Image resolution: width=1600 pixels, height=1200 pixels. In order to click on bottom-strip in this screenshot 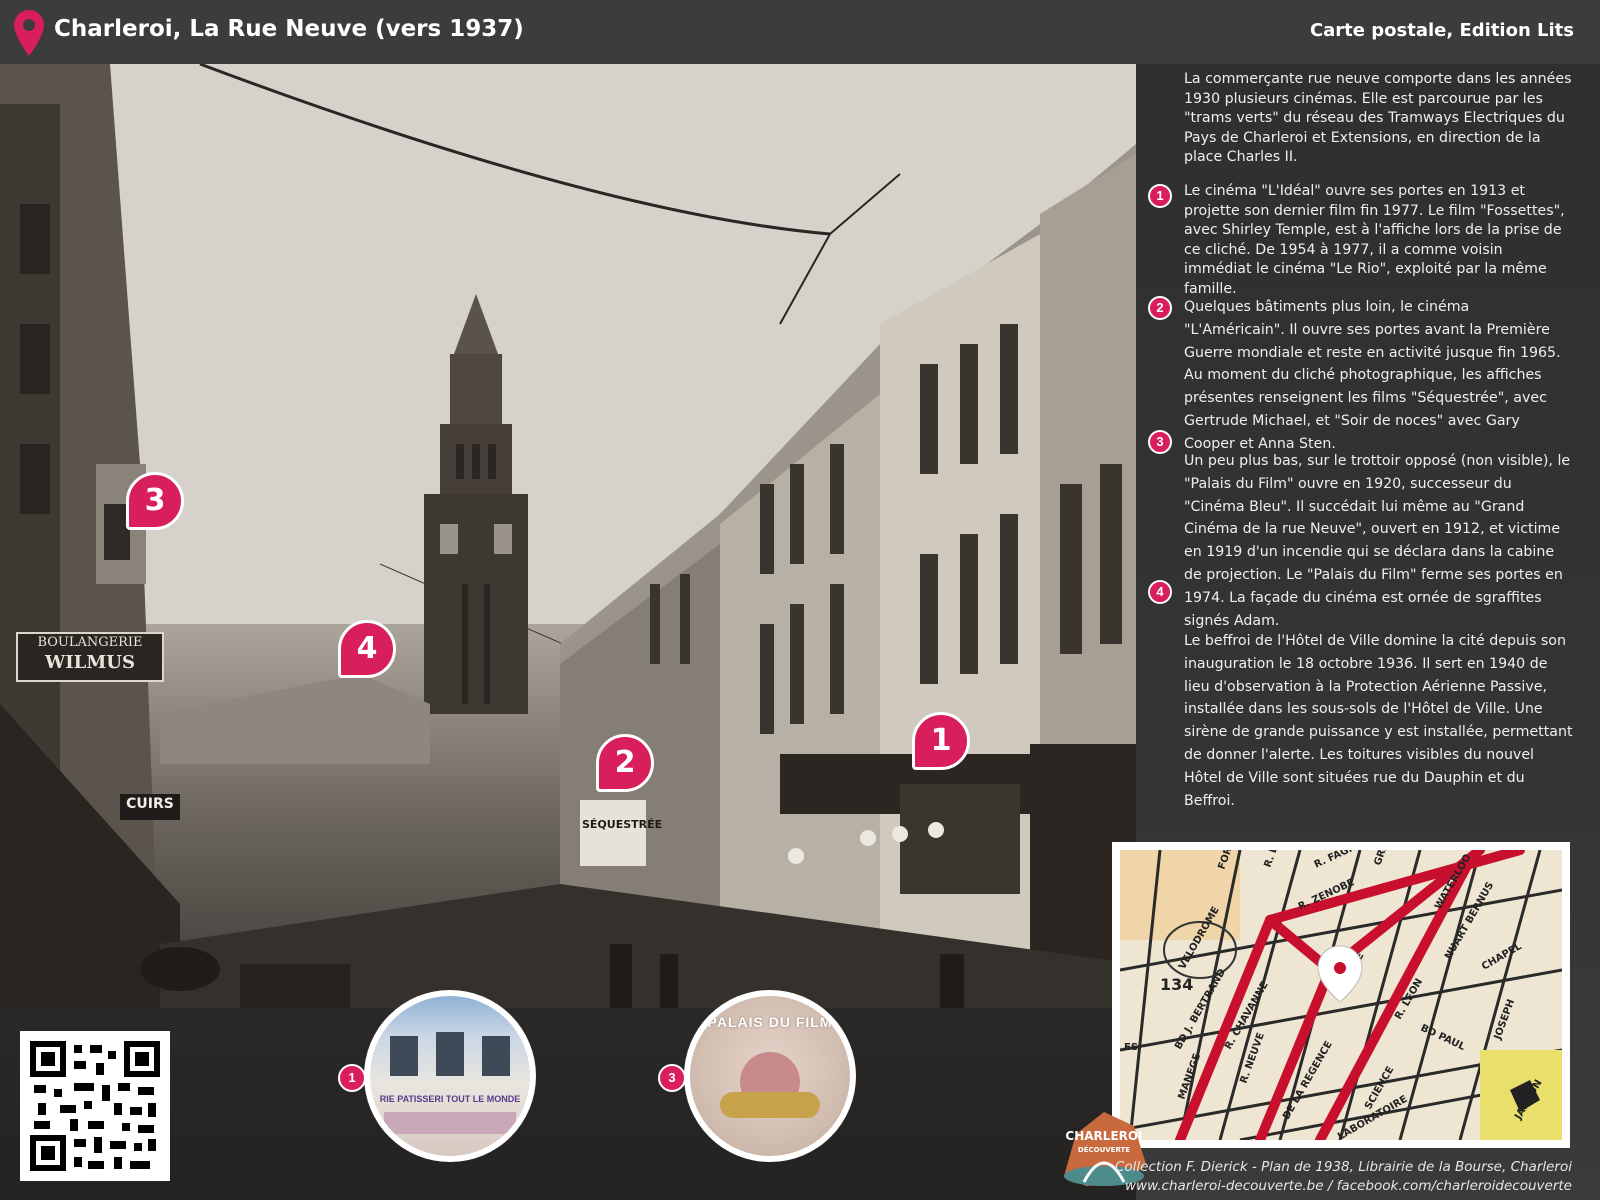, I will do `click(568, 1104)`.